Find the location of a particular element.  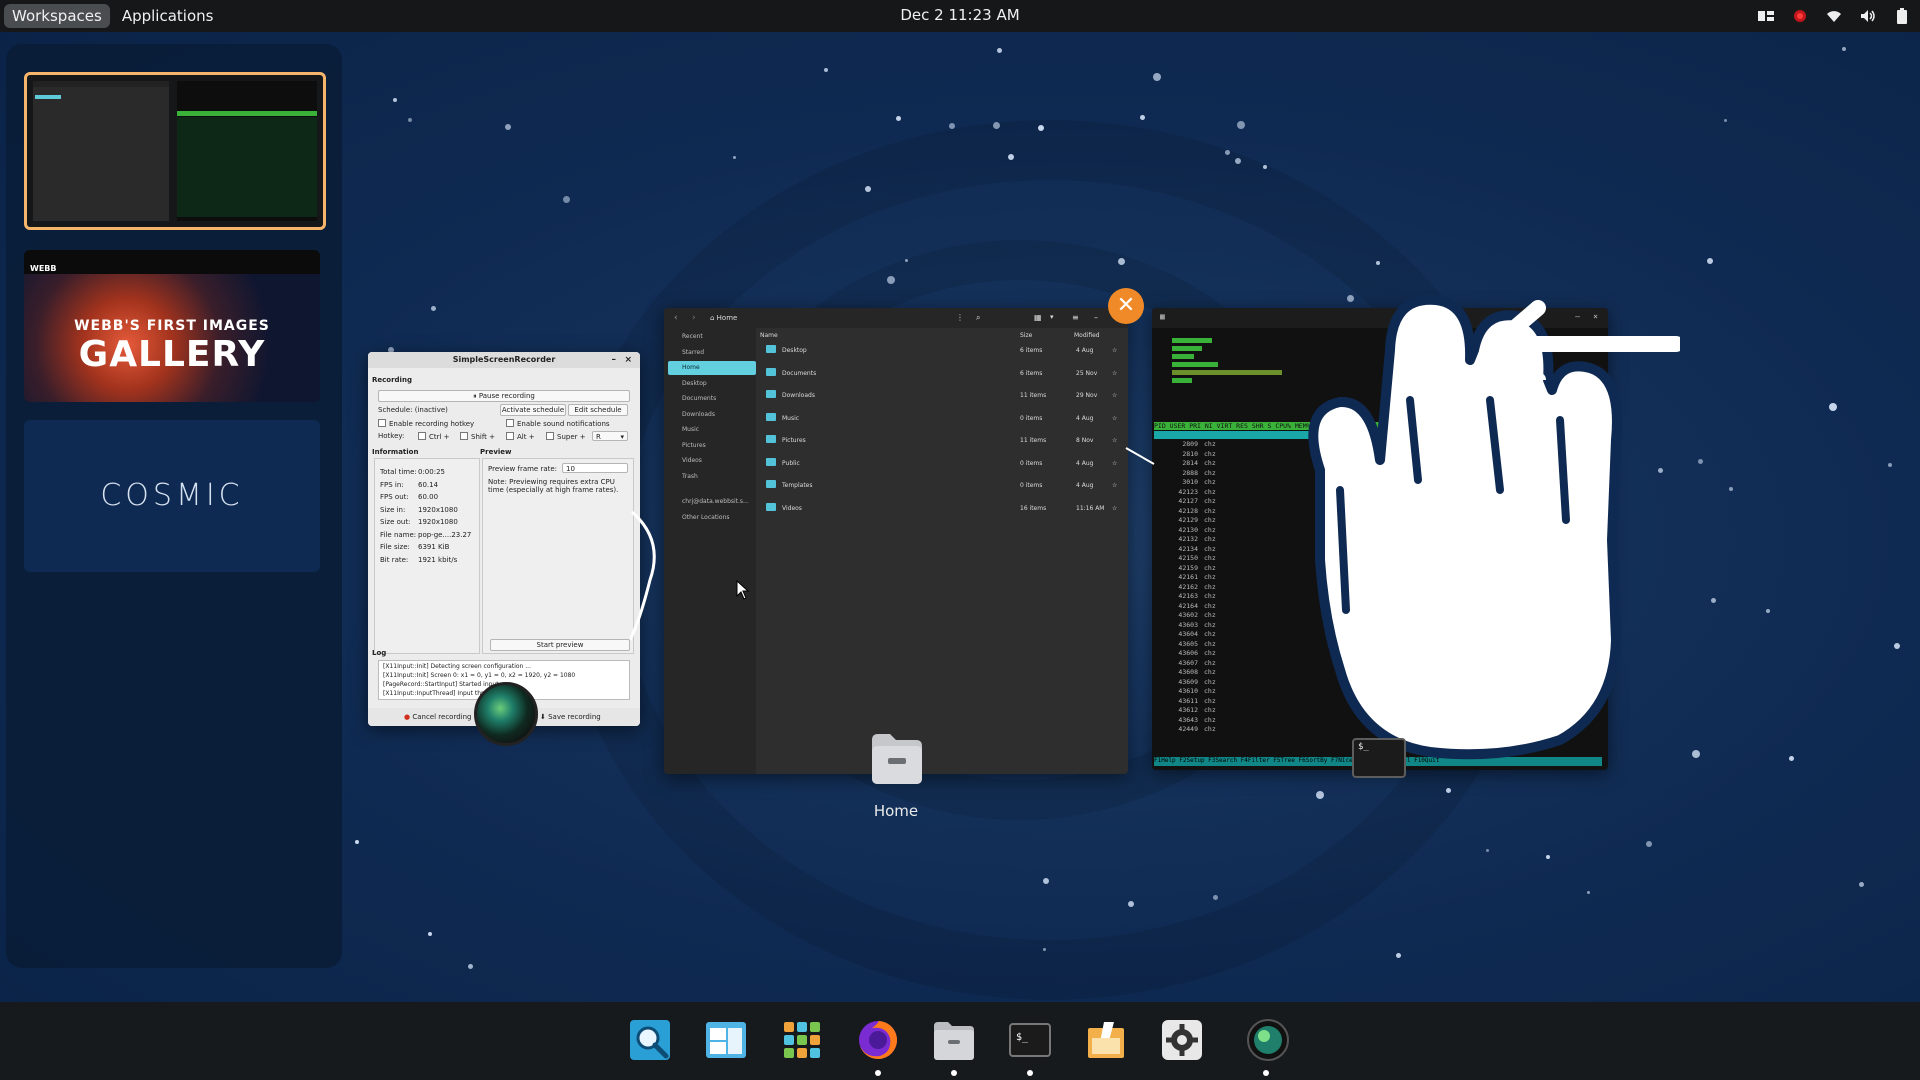

file-row: Videos 16 items 11:16 AM ☆ is located at coordinates (942, 509).